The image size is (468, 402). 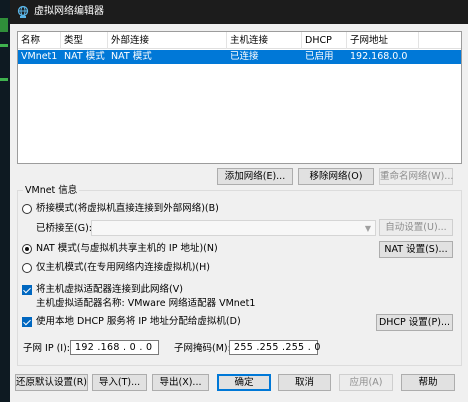 What do you see at coordinates (274, 347) in the screenshot?
I see `subnet-mask-input: 255 .255 .255 . 0` at bounding box center [274, 347].